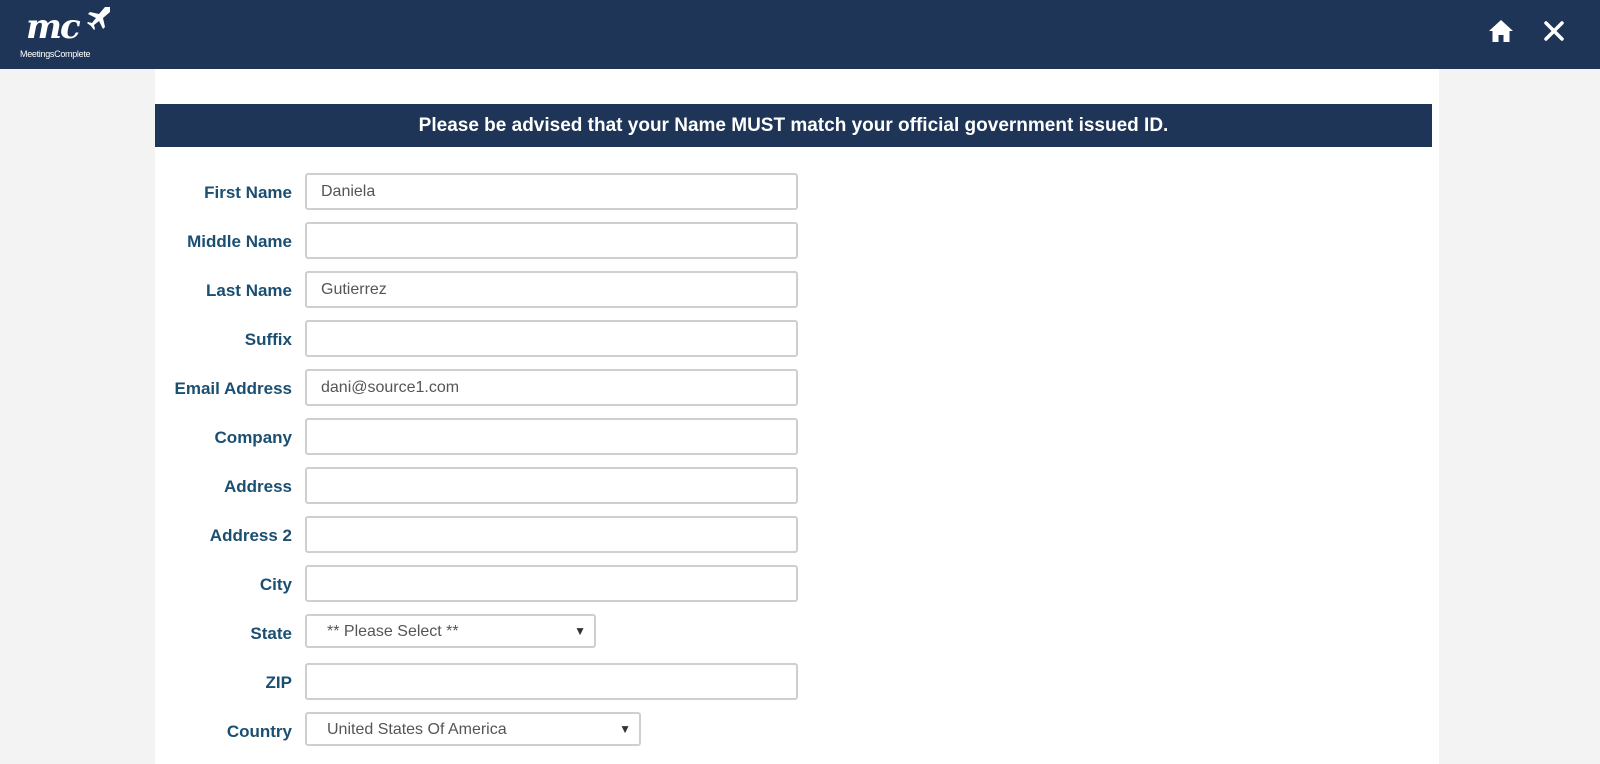 This screenshot has width=1600, height=764. What do you see at coordinates (239, 241) in the screenshot?
I see `middle-name-label: Middle Name` at bounding box center [239, 241].